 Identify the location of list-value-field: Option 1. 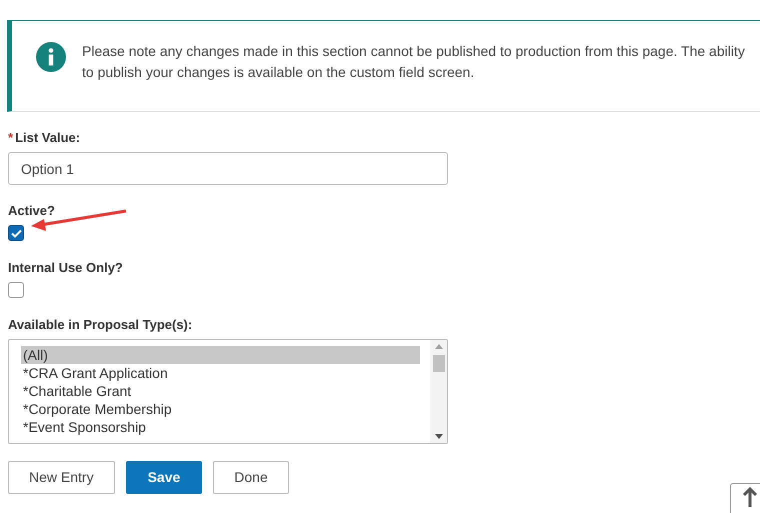
(228, 168).